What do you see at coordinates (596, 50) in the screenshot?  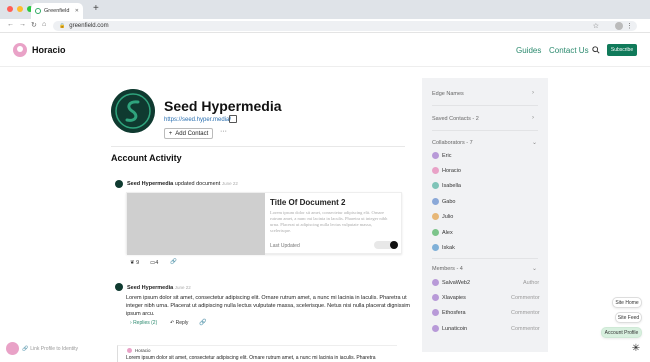 I see `search-icon` at bounding box center [596, 50].